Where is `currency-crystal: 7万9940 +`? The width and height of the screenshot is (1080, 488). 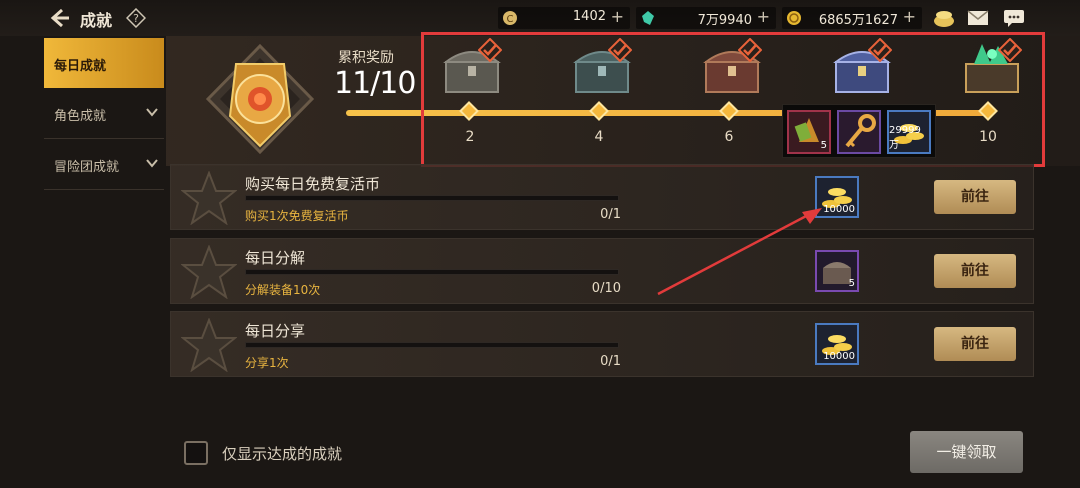 currency-crystal: 7万9940 + is located at coordinates (706, 18).